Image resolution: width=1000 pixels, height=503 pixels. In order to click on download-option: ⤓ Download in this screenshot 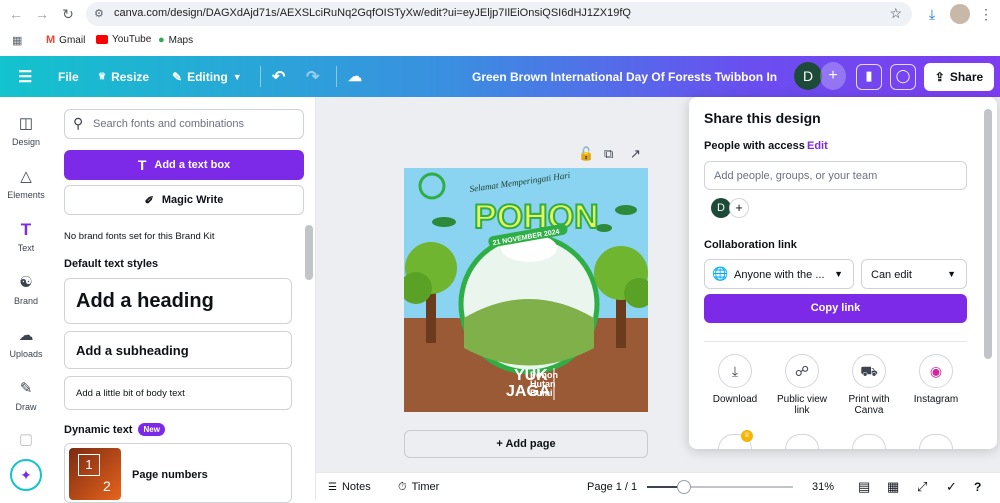, I will do `click(735, 379)`.